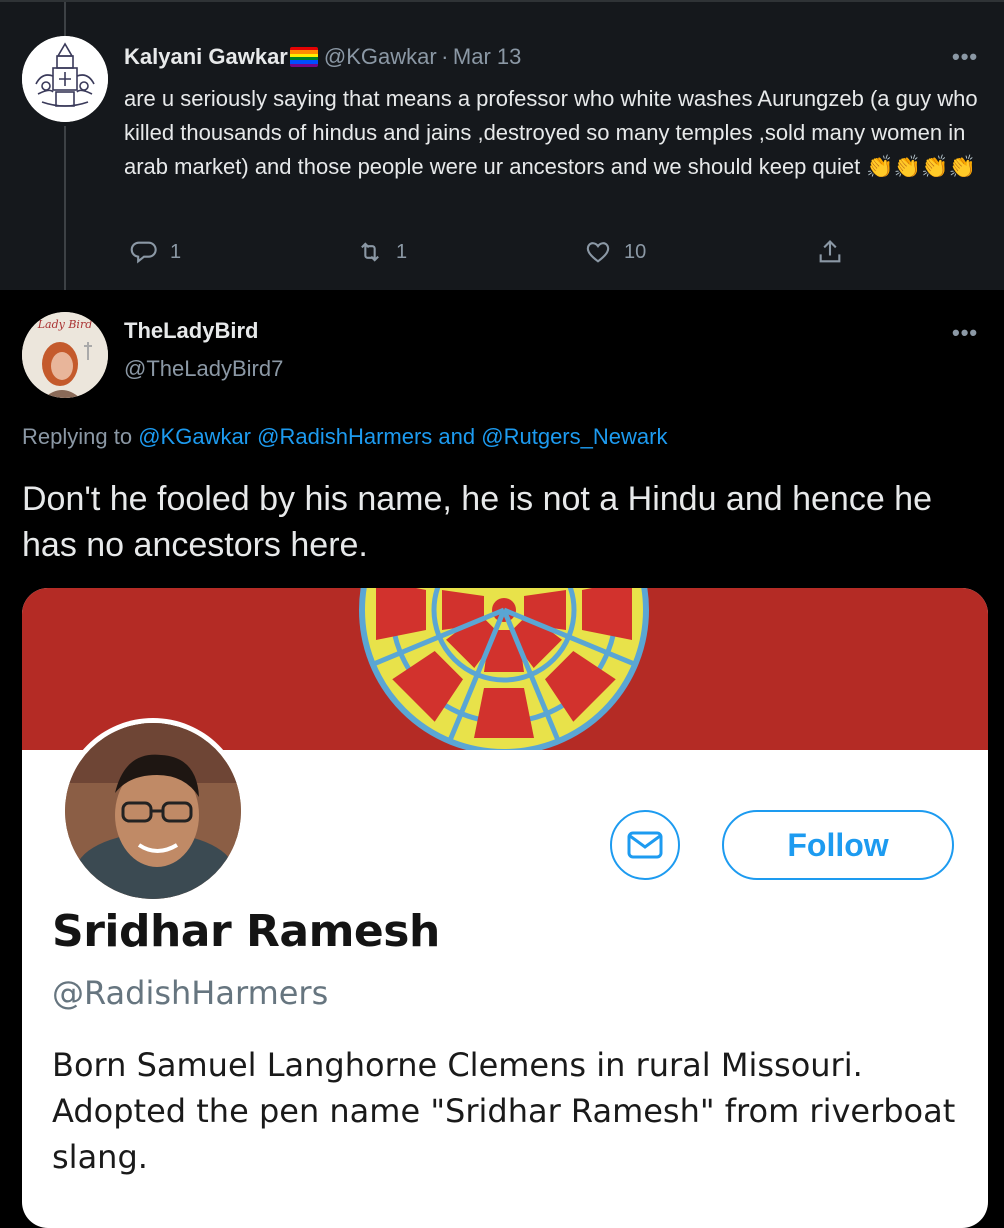  Describe the element at coordinates (65, 208) in the screenshot. I see `thread-line` at that location.